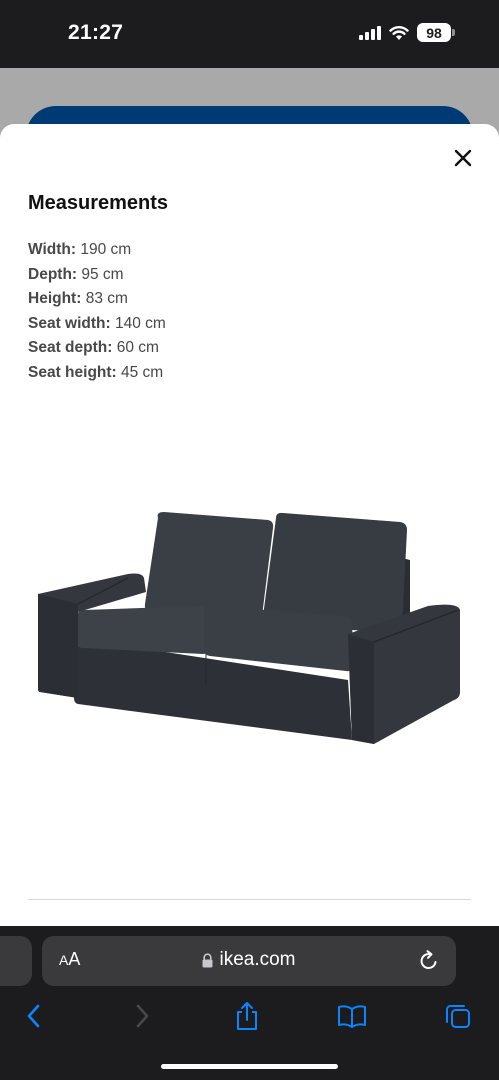  I want to click on battery-icon: 98, so click(436, 32).